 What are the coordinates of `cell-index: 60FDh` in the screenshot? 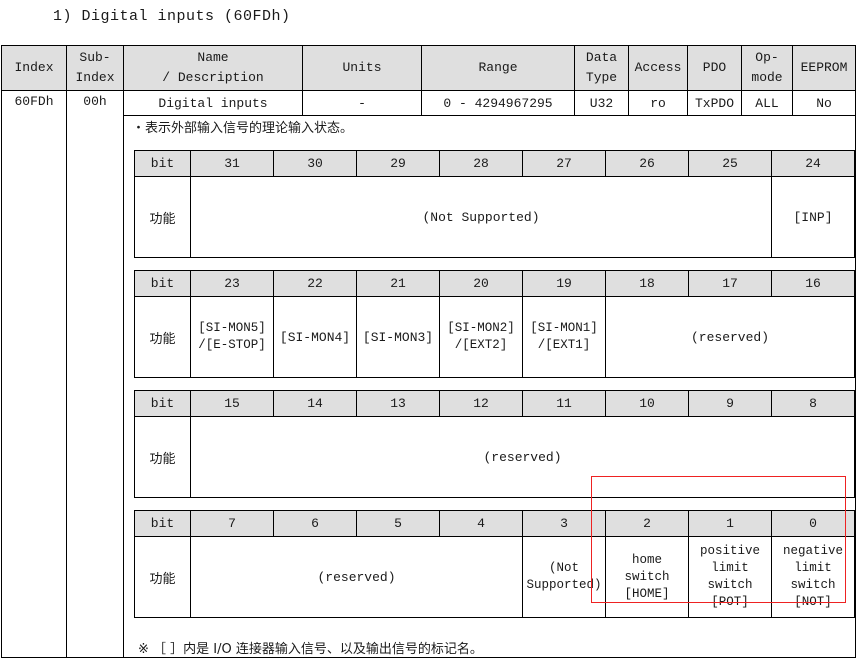 It's located at (34, 374).